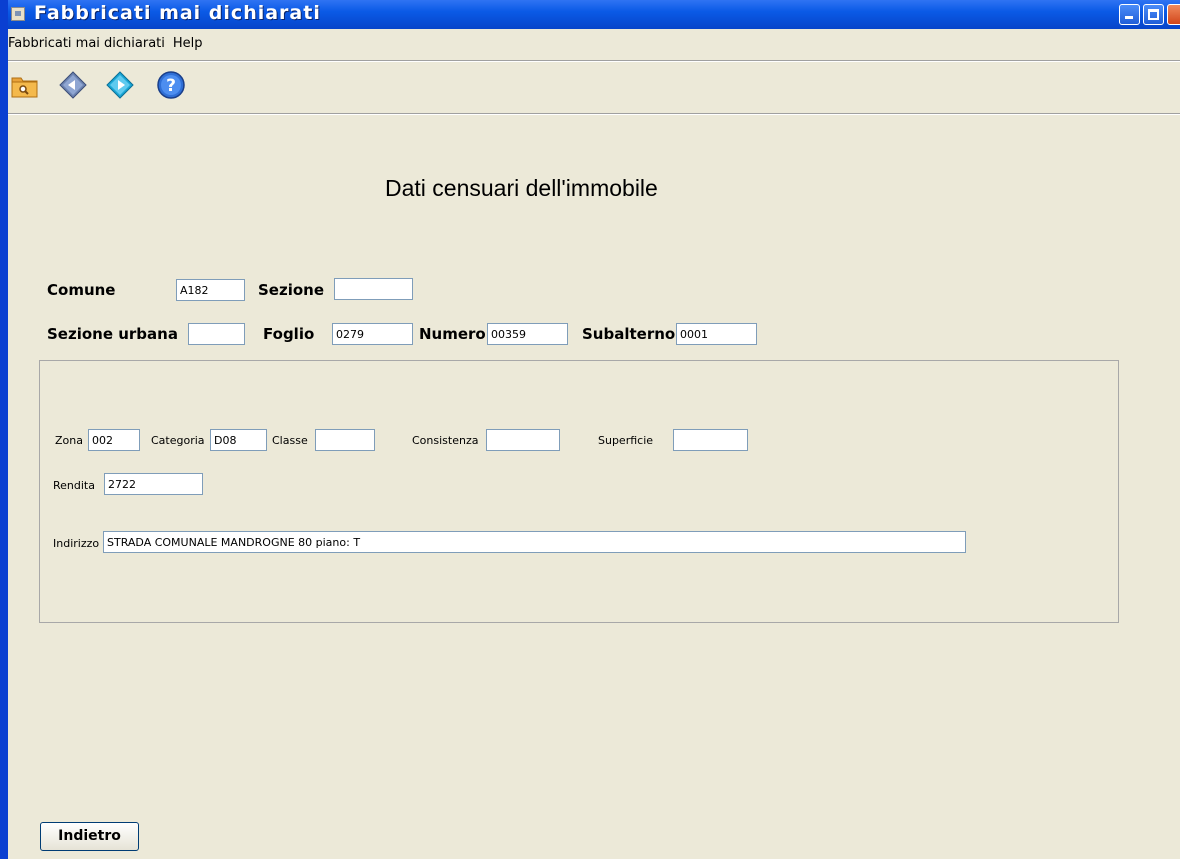 The height and width of the screenshot is (859, 1180). Describe the element at coordinates (89, 836) in the screenshot. I see `back-button: Indietro` at that location.